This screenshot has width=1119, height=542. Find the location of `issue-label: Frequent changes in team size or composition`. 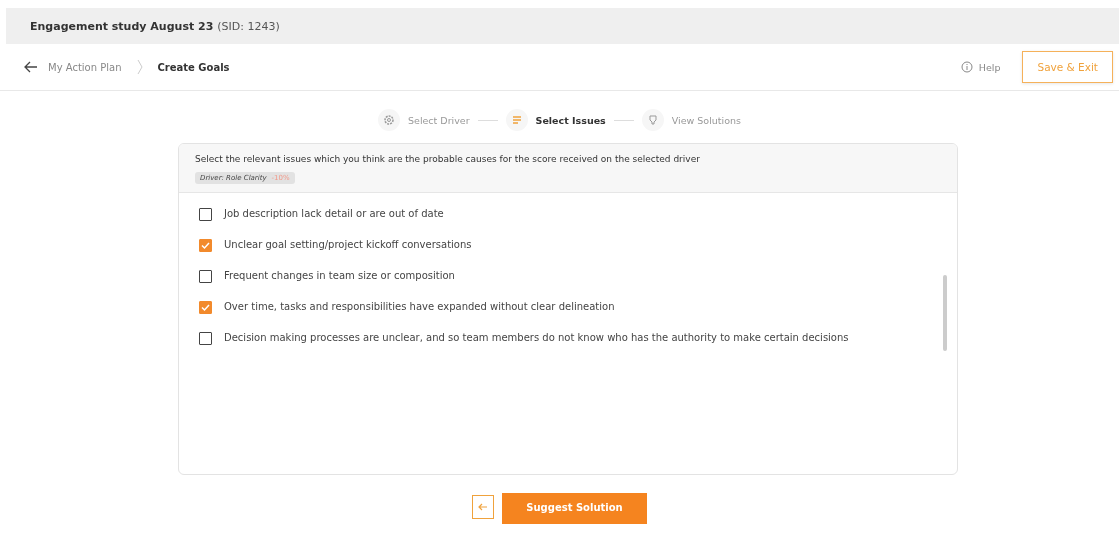

issue-label: Frequent changes in team size or composition is located at coordinates (339, 276).